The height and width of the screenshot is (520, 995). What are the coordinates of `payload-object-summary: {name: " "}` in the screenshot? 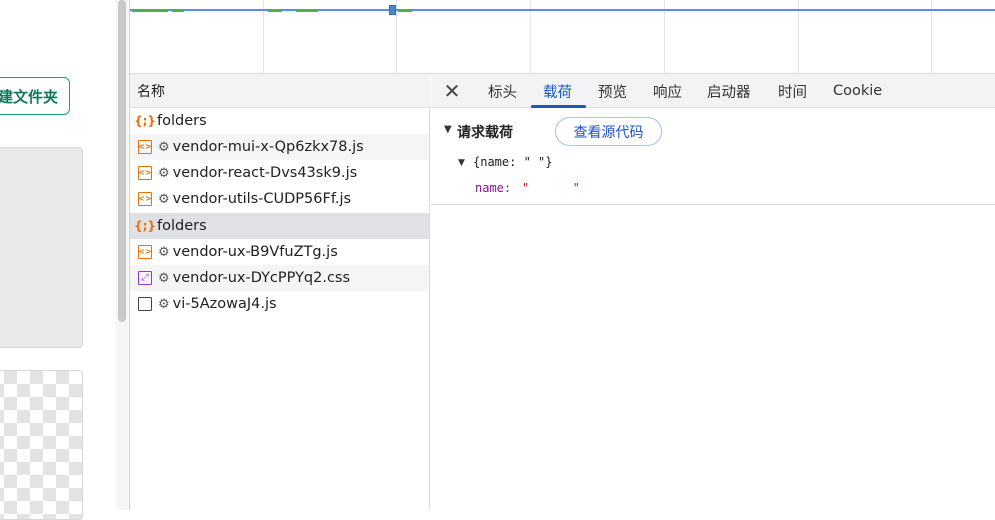 It's located at (512, 162).